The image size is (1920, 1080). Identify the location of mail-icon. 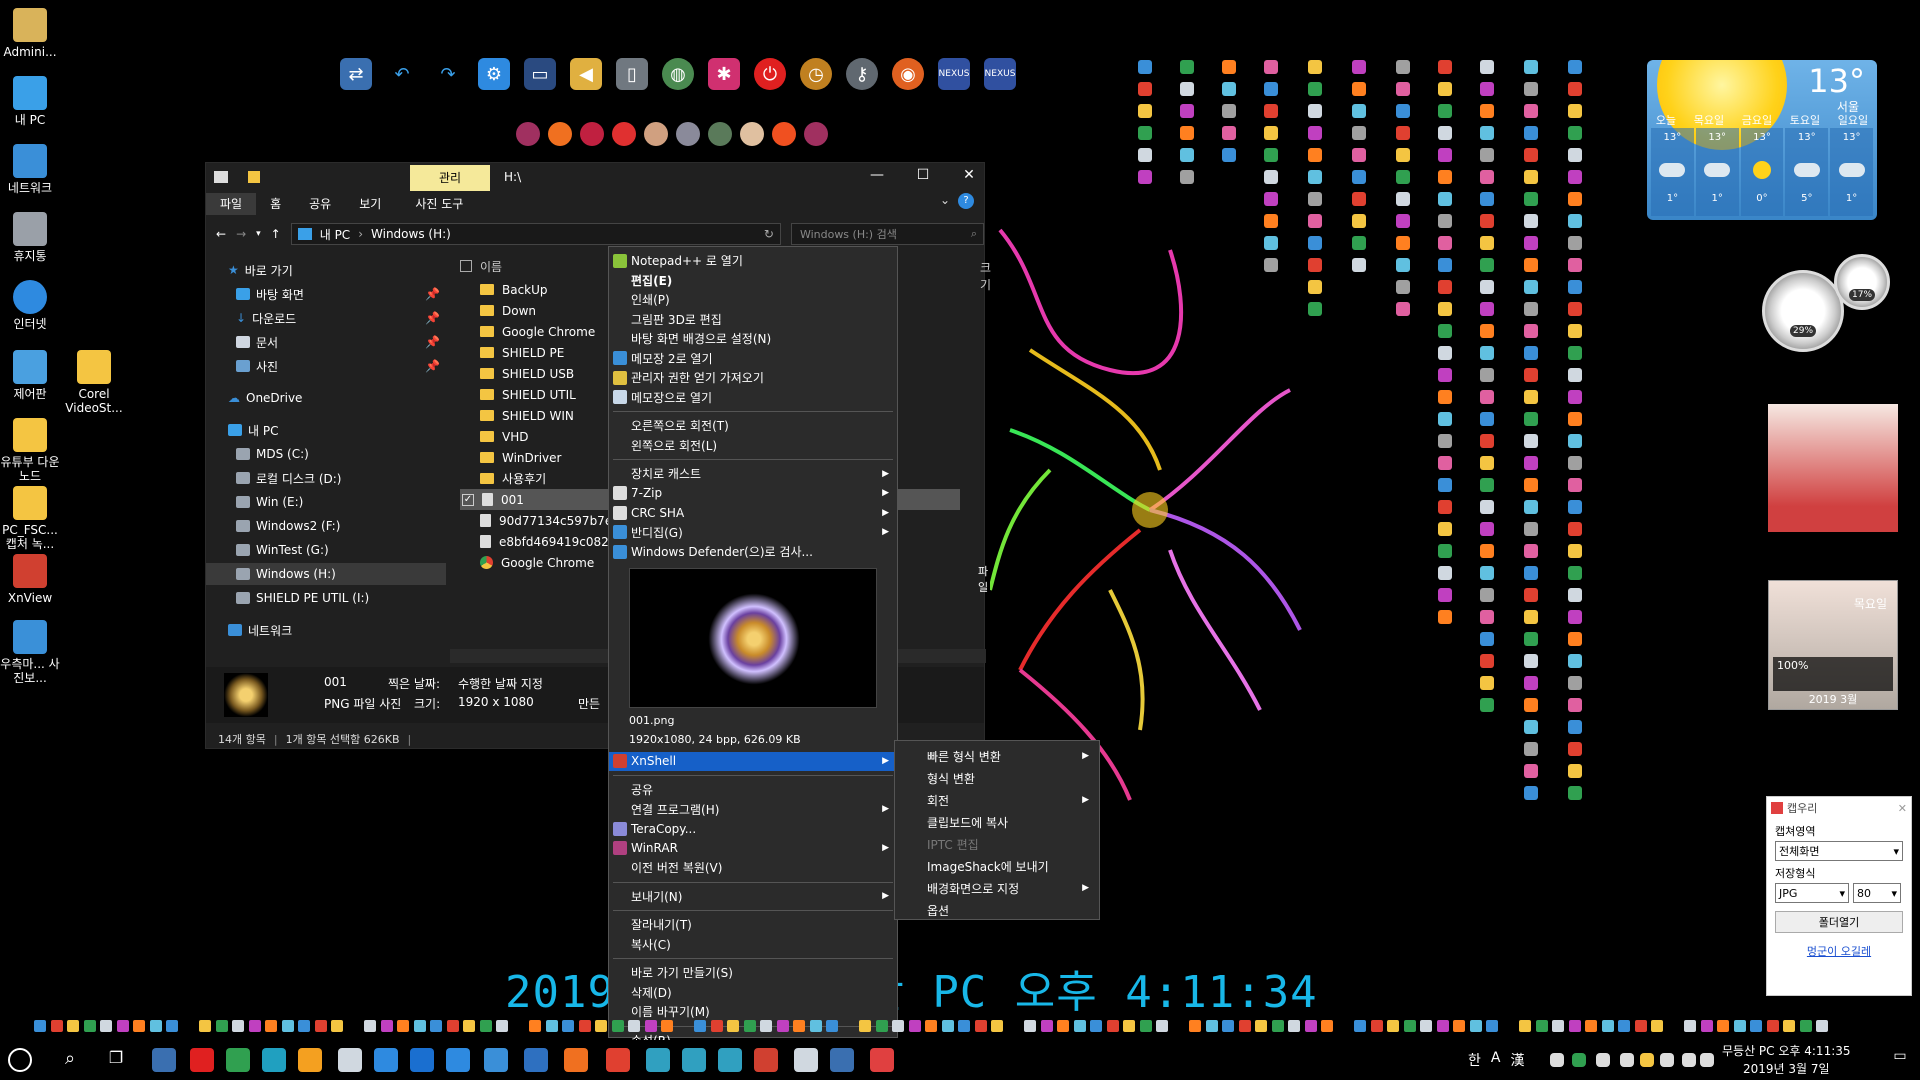
(806, 1060).